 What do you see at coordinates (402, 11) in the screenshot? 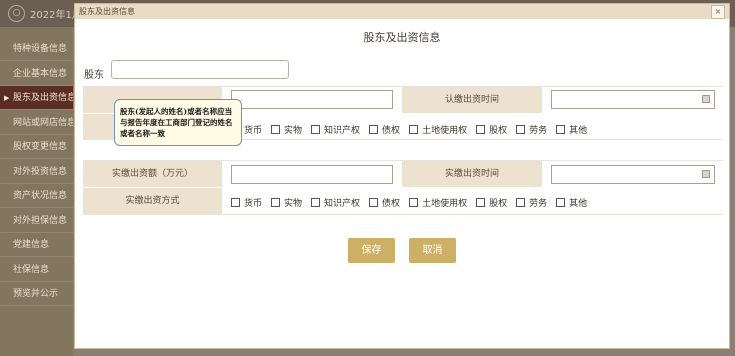
I see `dialog-titlebar: 股东及出资信息 ×` at bounding box center [402, 11].